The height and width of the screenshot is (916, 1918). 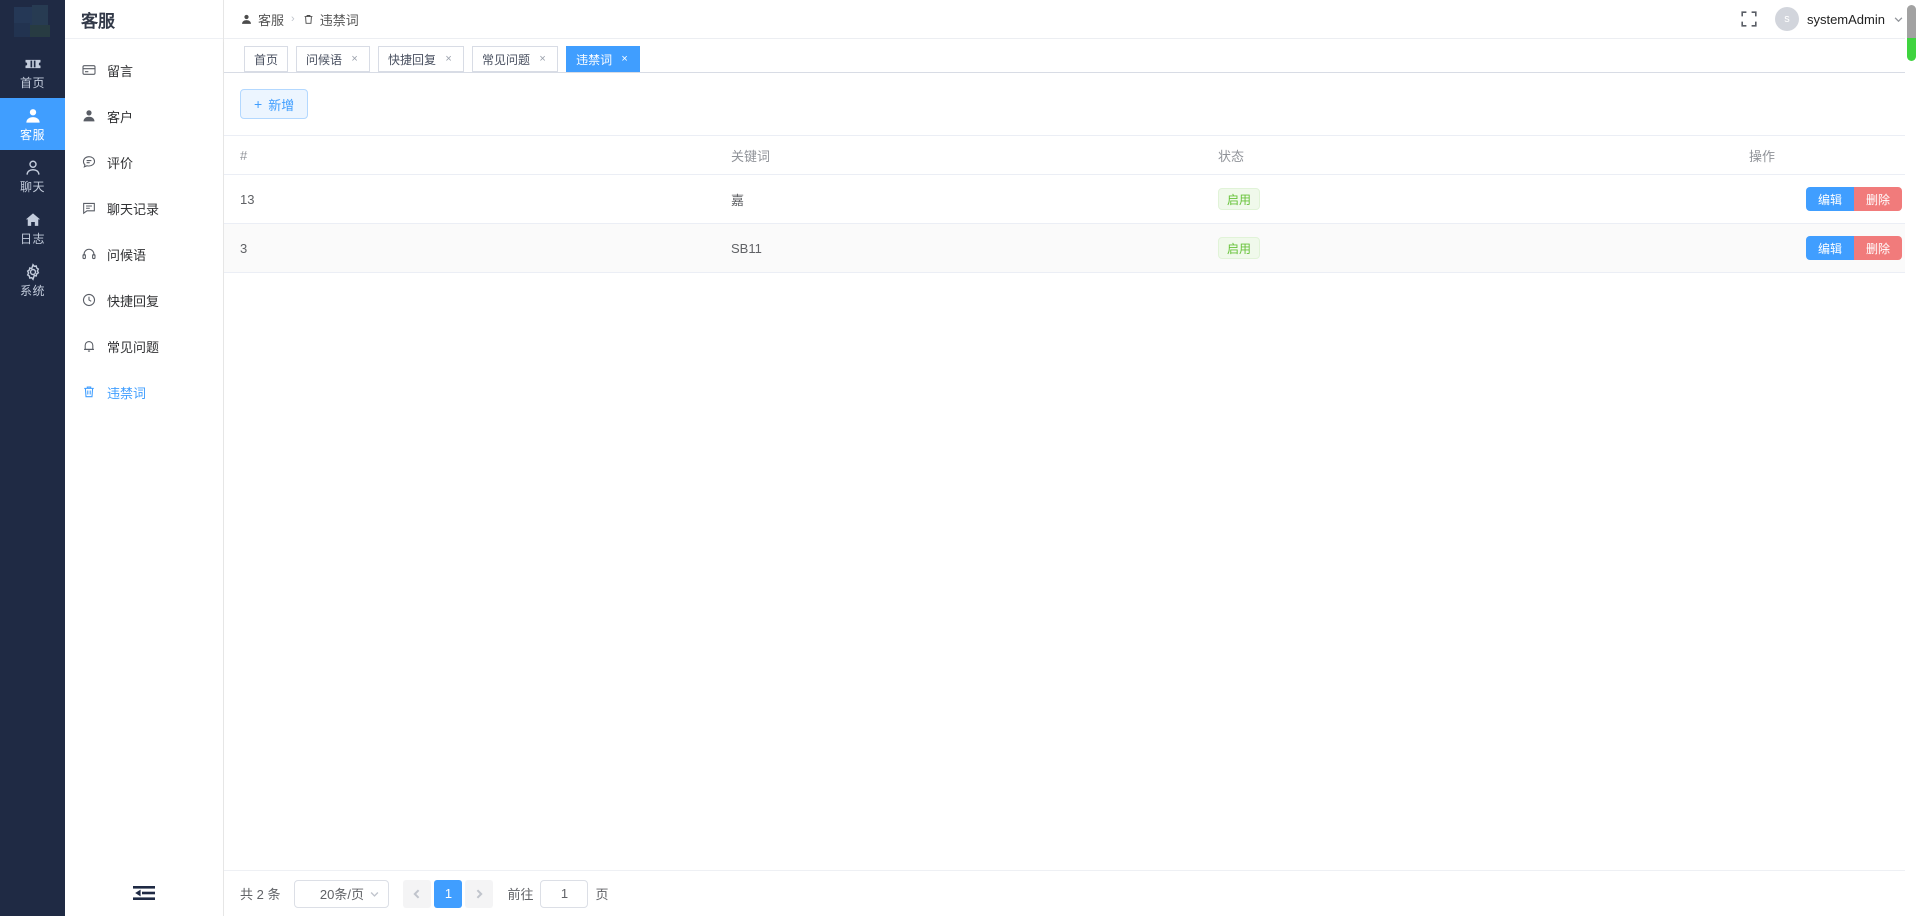 What do you see at coordinates (32, 135) in the screenshot?
I see `rail-item-service-label: 客服` at bounding box center [32, 135].